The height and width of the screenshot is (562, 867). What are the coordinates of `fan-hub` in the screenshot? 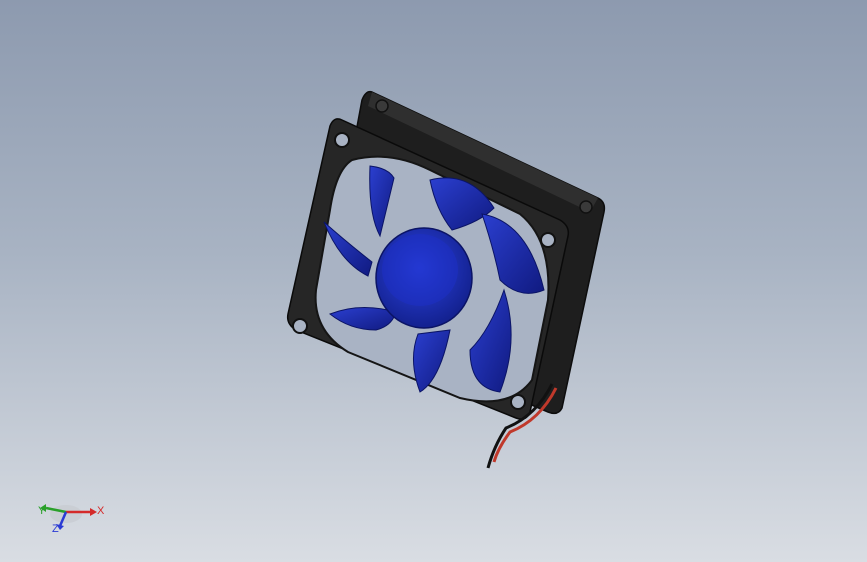 It's located at (424, 278).